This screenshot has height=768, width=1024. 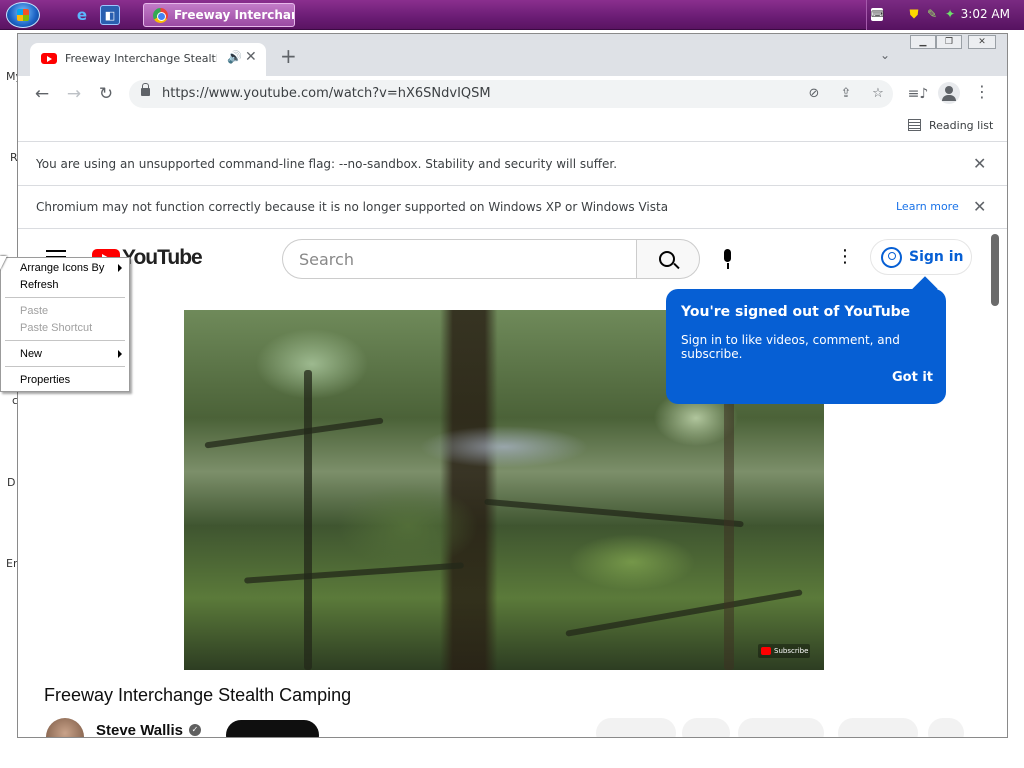 I want to click on system-tray: ⌨ ⛊ ✎ ✦ 3:02 AM, so click(x=945, y=15).